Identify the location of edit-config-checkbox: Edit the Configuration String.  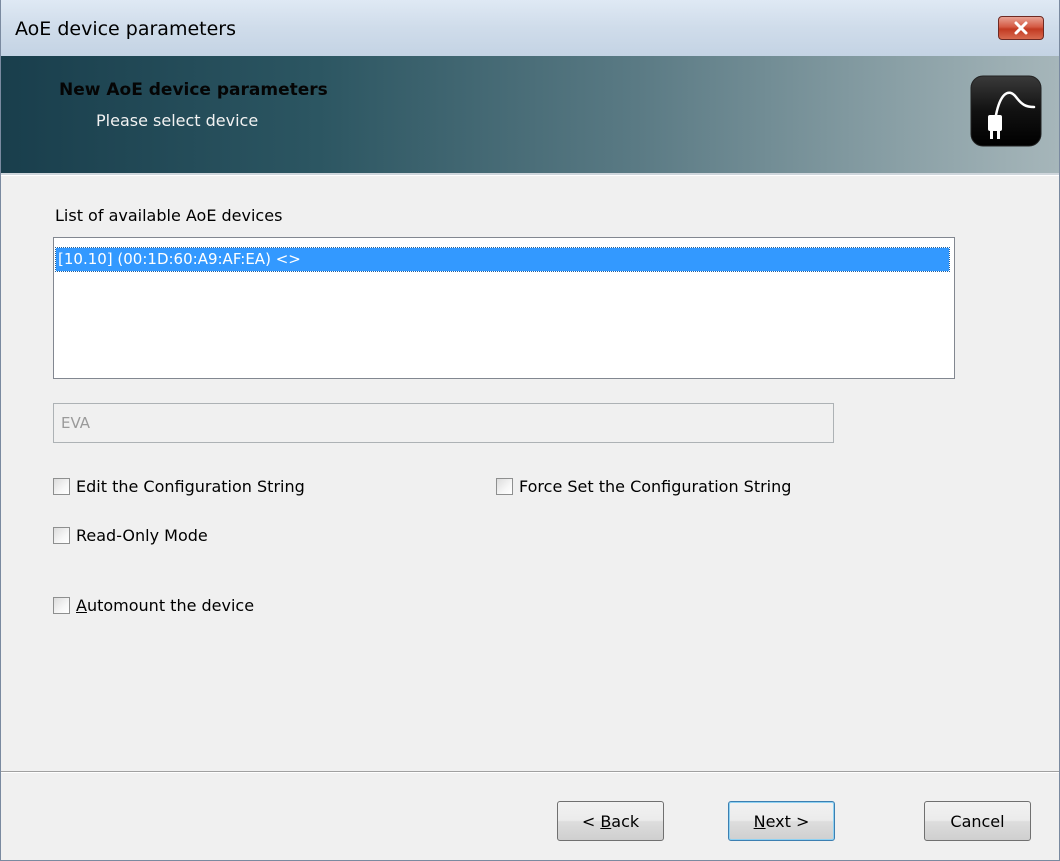
(179, 486).